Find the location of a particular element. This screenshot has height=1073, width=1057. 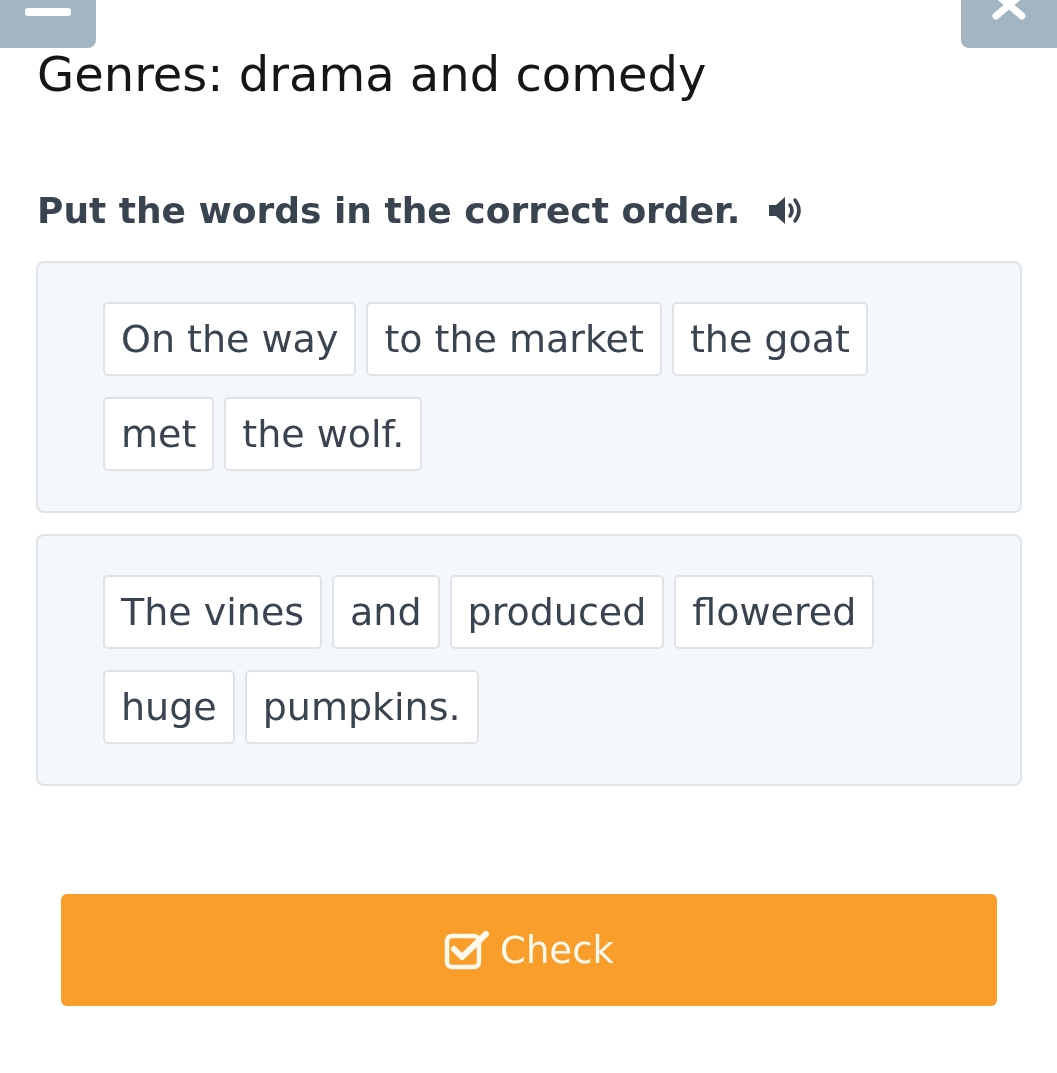

word-chip: the wolf. is located at coordinates (323, 434).